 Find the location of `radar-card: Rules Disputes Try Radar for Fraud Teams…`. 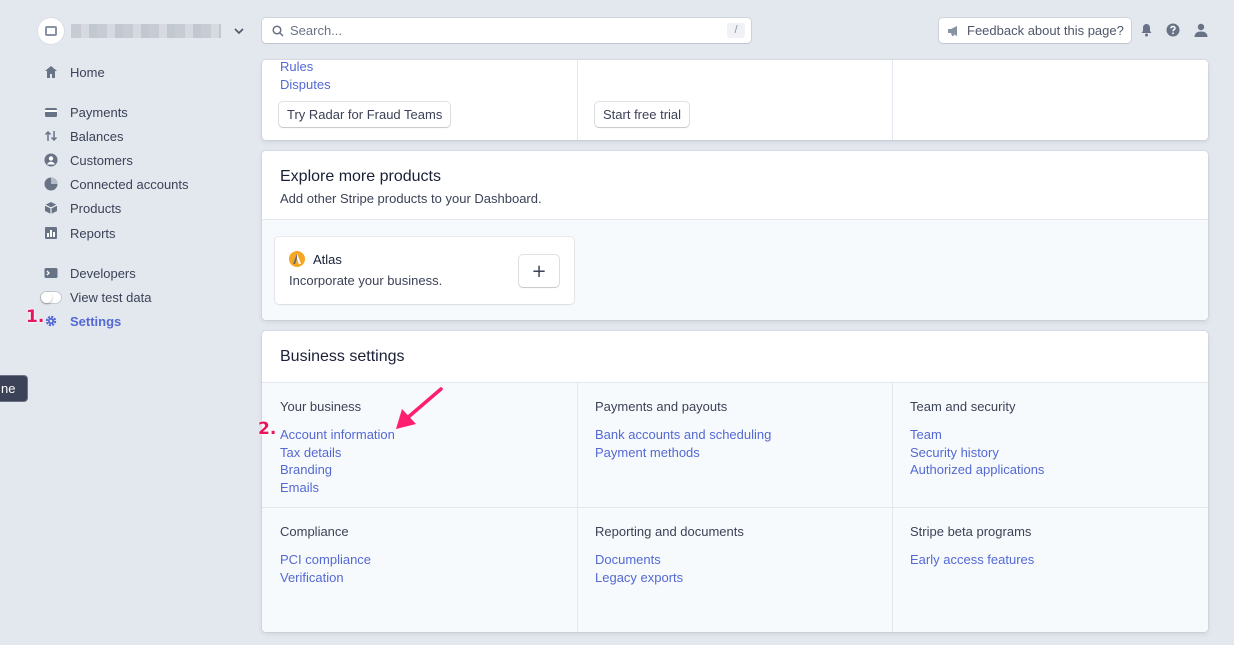

radar-card: Rules Disputes Try Radar for Fraud Teams… is located at coordinates (735, 100).